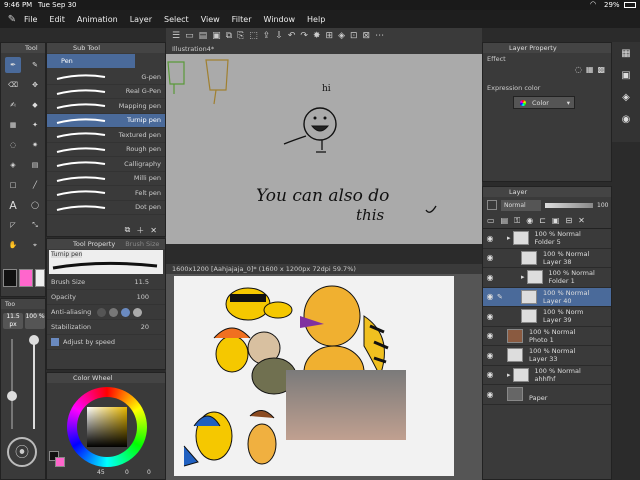 This screenshot has width=640, height=480. I want to click on correct-line-icon: ⤡, so click(35, 225).